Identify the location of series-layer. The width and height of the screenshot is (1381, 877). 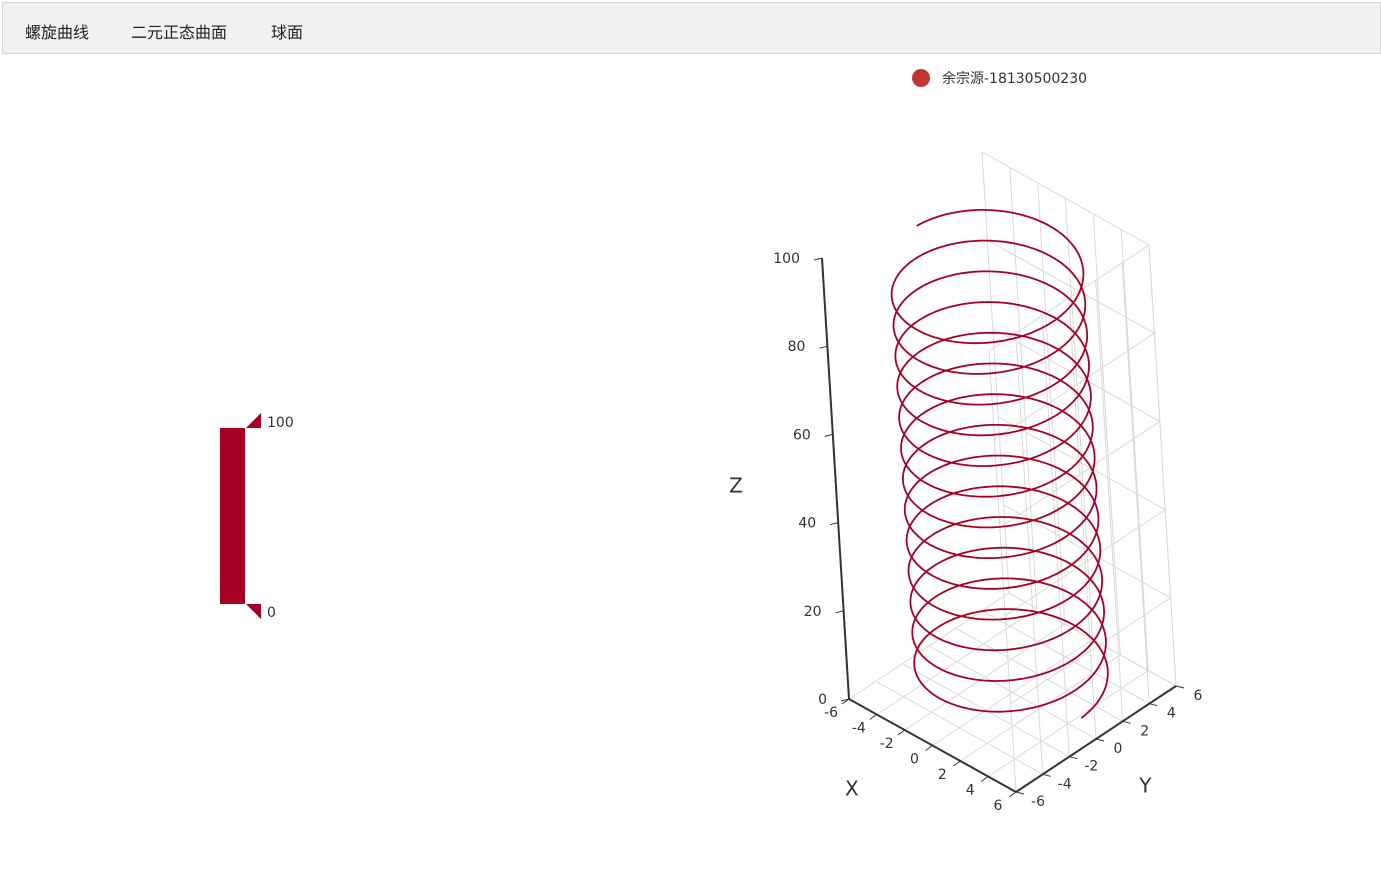
(999, 464).